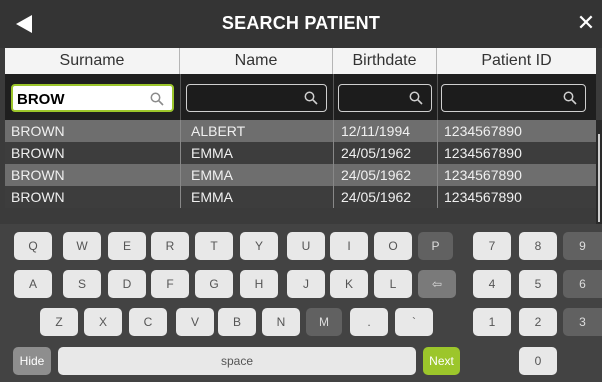 The image size is (602, 382). I want to click on column-header-surname: Surname, so click(92, 61).